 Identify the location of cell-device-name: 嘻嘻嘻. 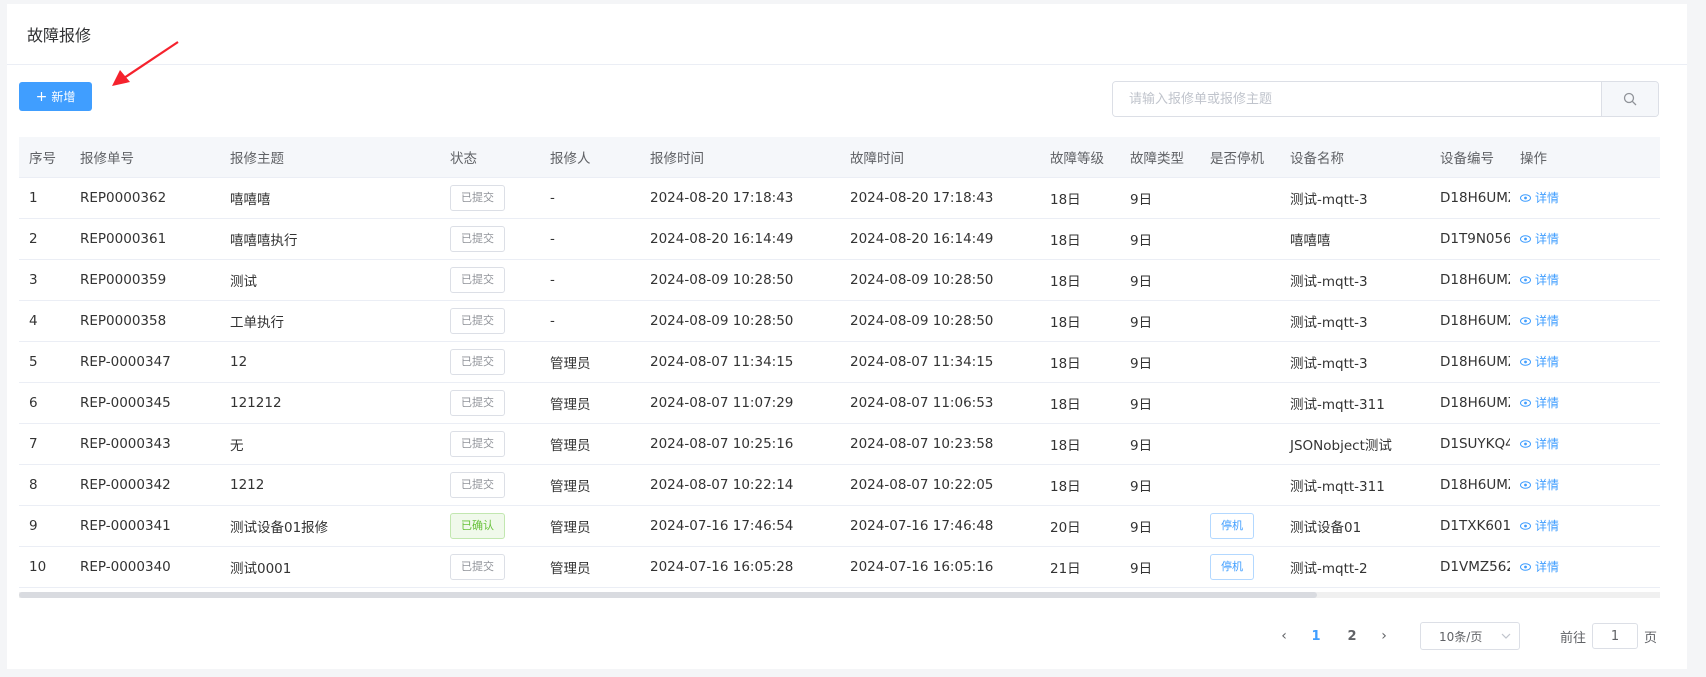
(1355, 239).